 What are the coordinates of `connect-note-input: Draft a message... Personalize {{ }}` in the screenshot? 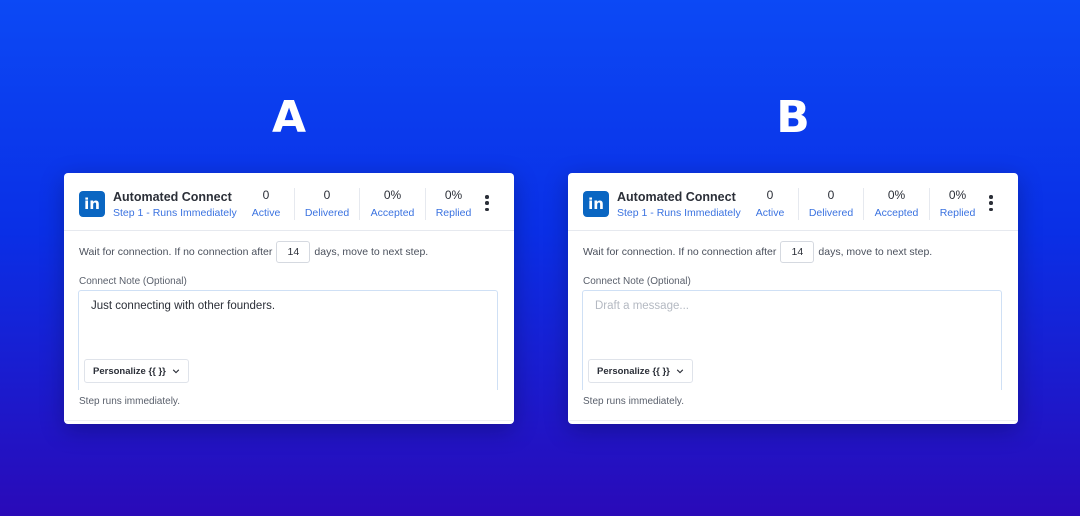 It's located at (792, 340).